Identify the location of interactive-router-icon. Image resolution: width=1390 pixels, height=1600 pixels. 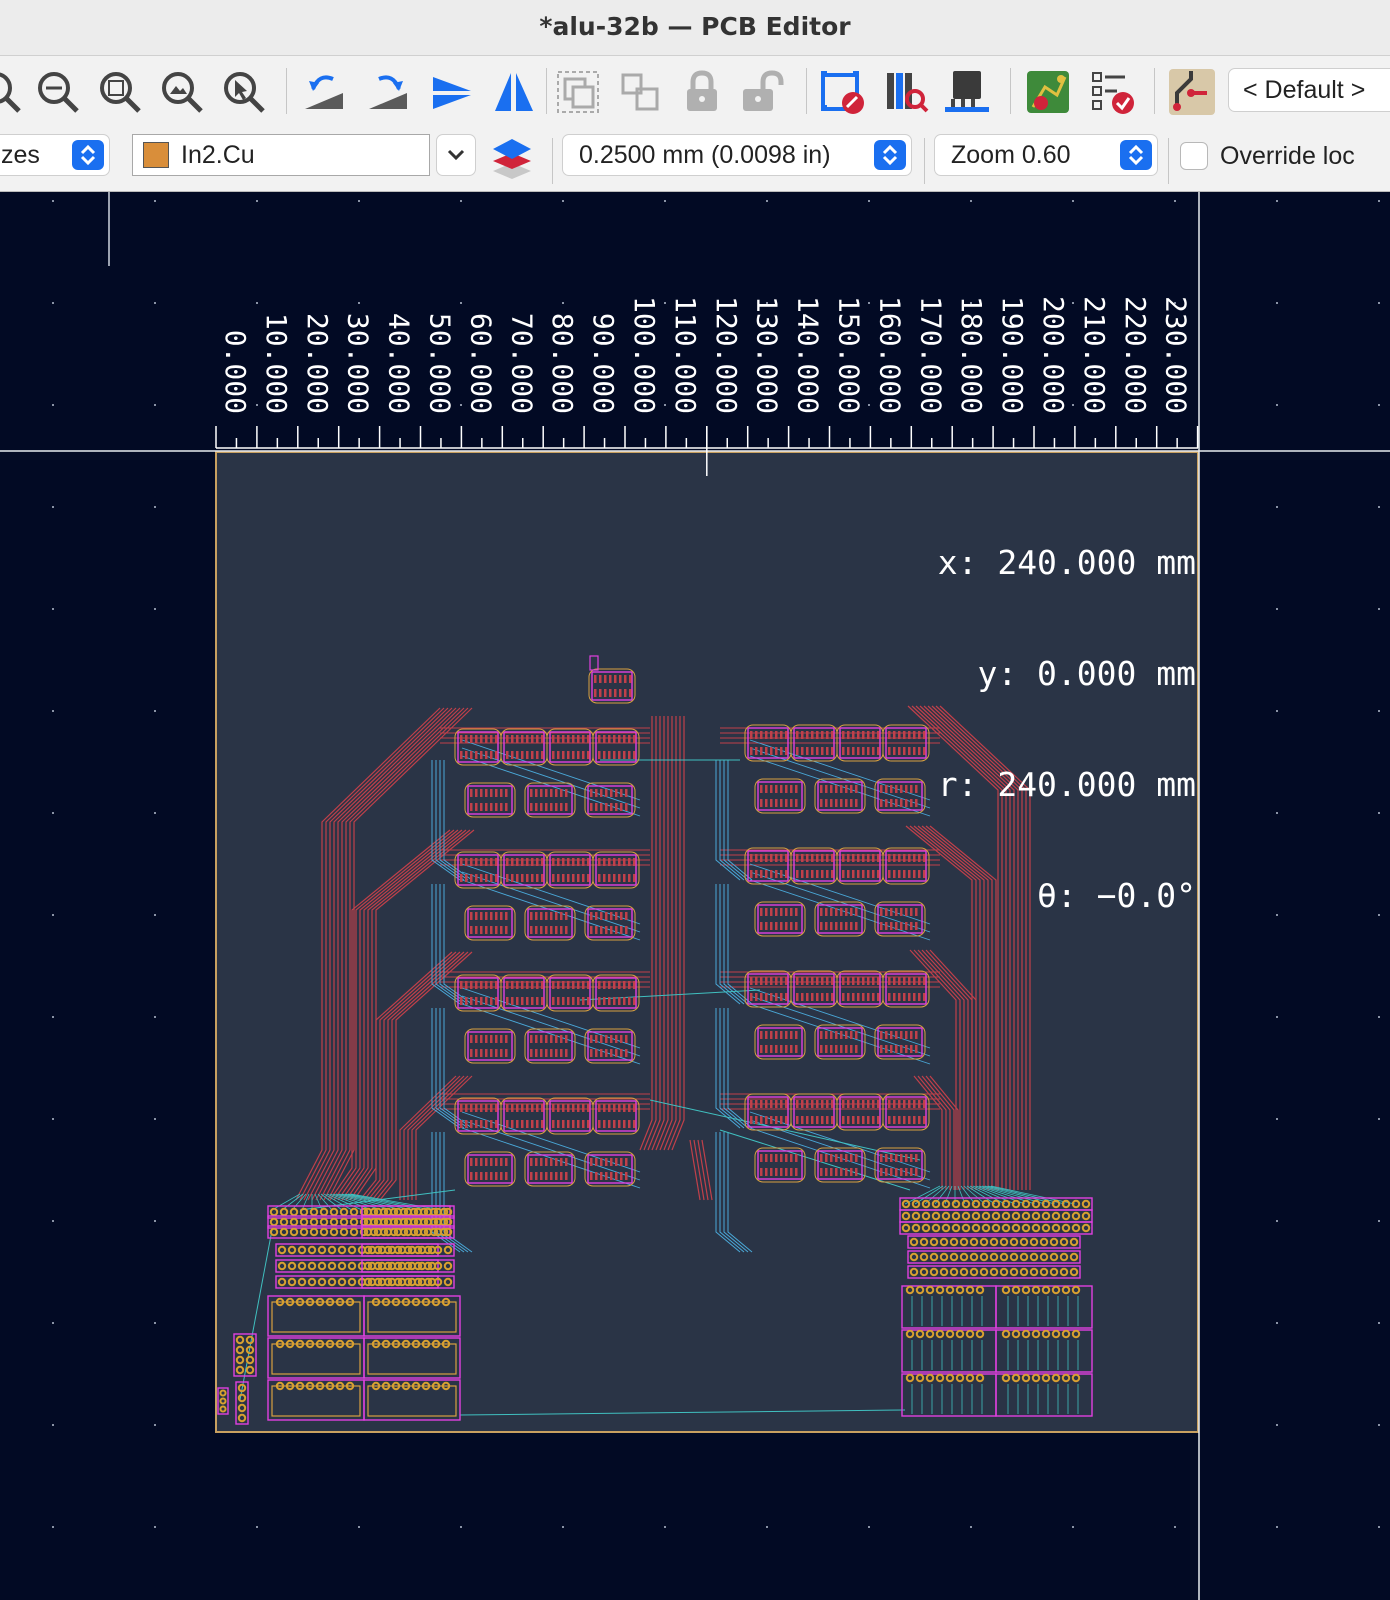
(1192, 92).